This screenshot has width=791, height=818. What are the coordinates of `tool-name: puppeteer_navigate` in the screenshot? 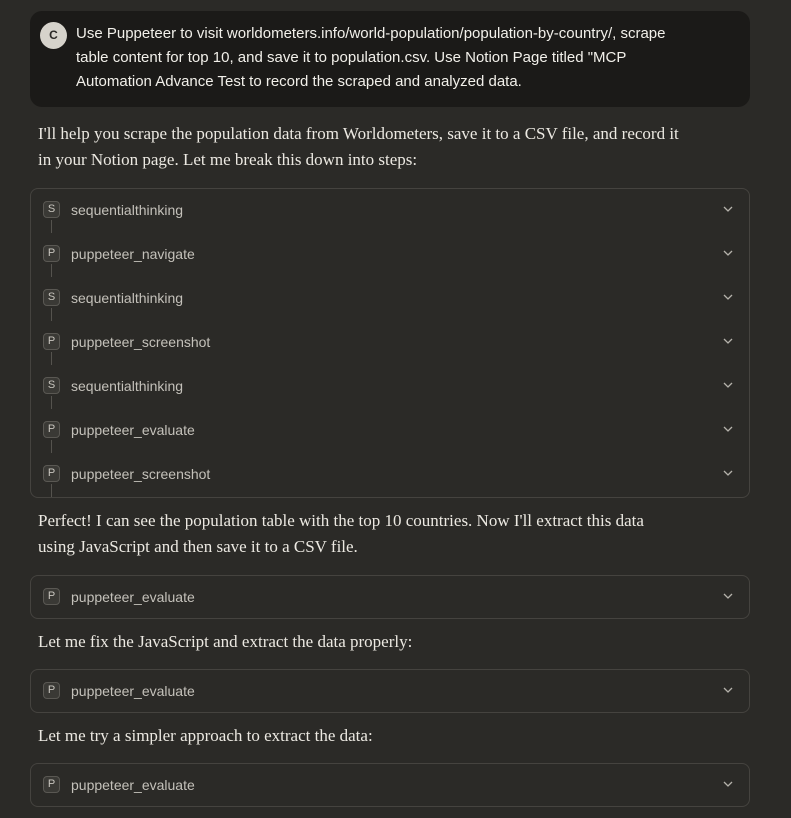 It's located at (133, 254).